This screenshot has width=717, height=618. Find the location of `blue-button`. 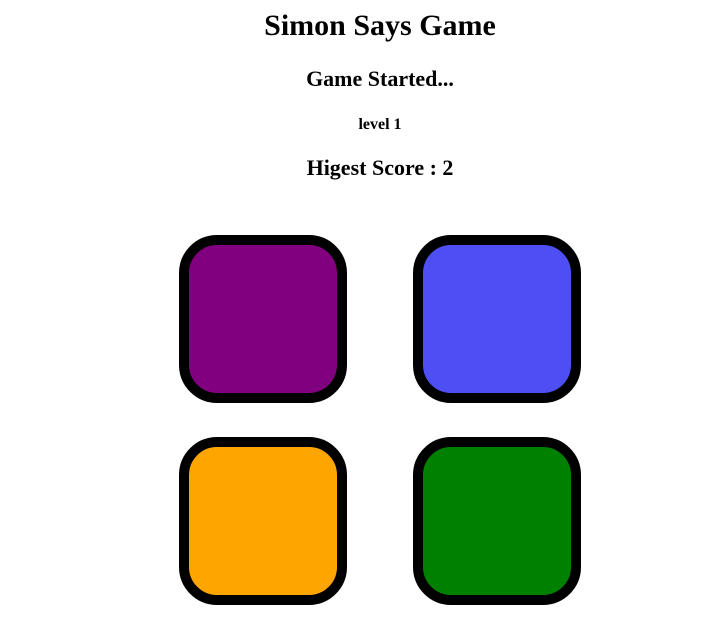

blue-button is located at coordinates (497, 319).